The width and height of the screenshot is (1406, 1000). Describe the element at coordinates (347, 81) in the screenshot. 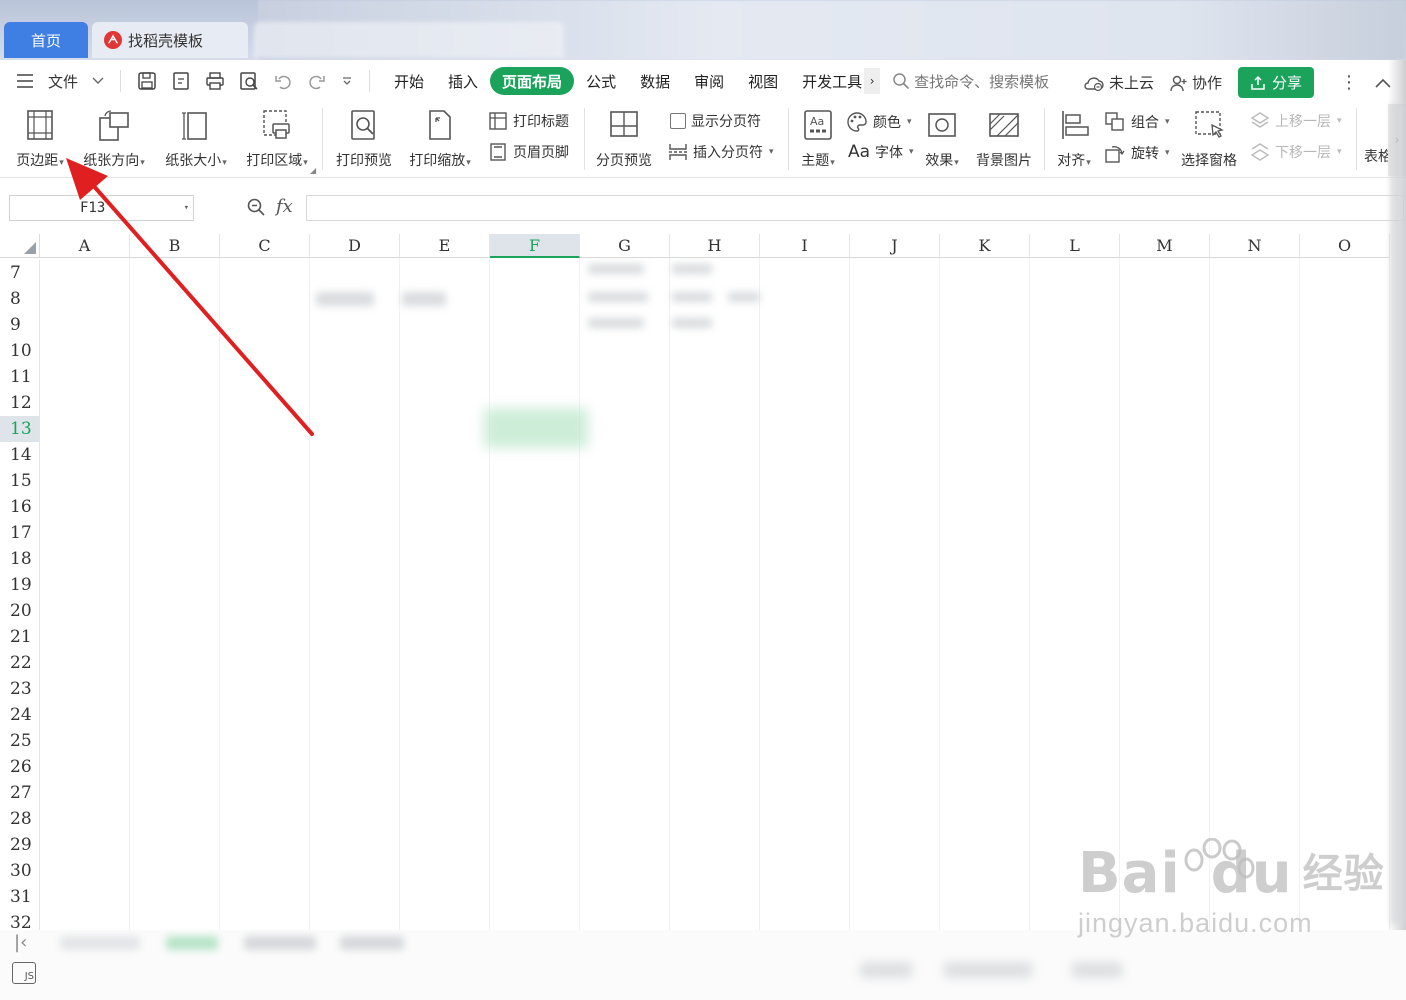

I see `customize-toolbar-icon` at that location.